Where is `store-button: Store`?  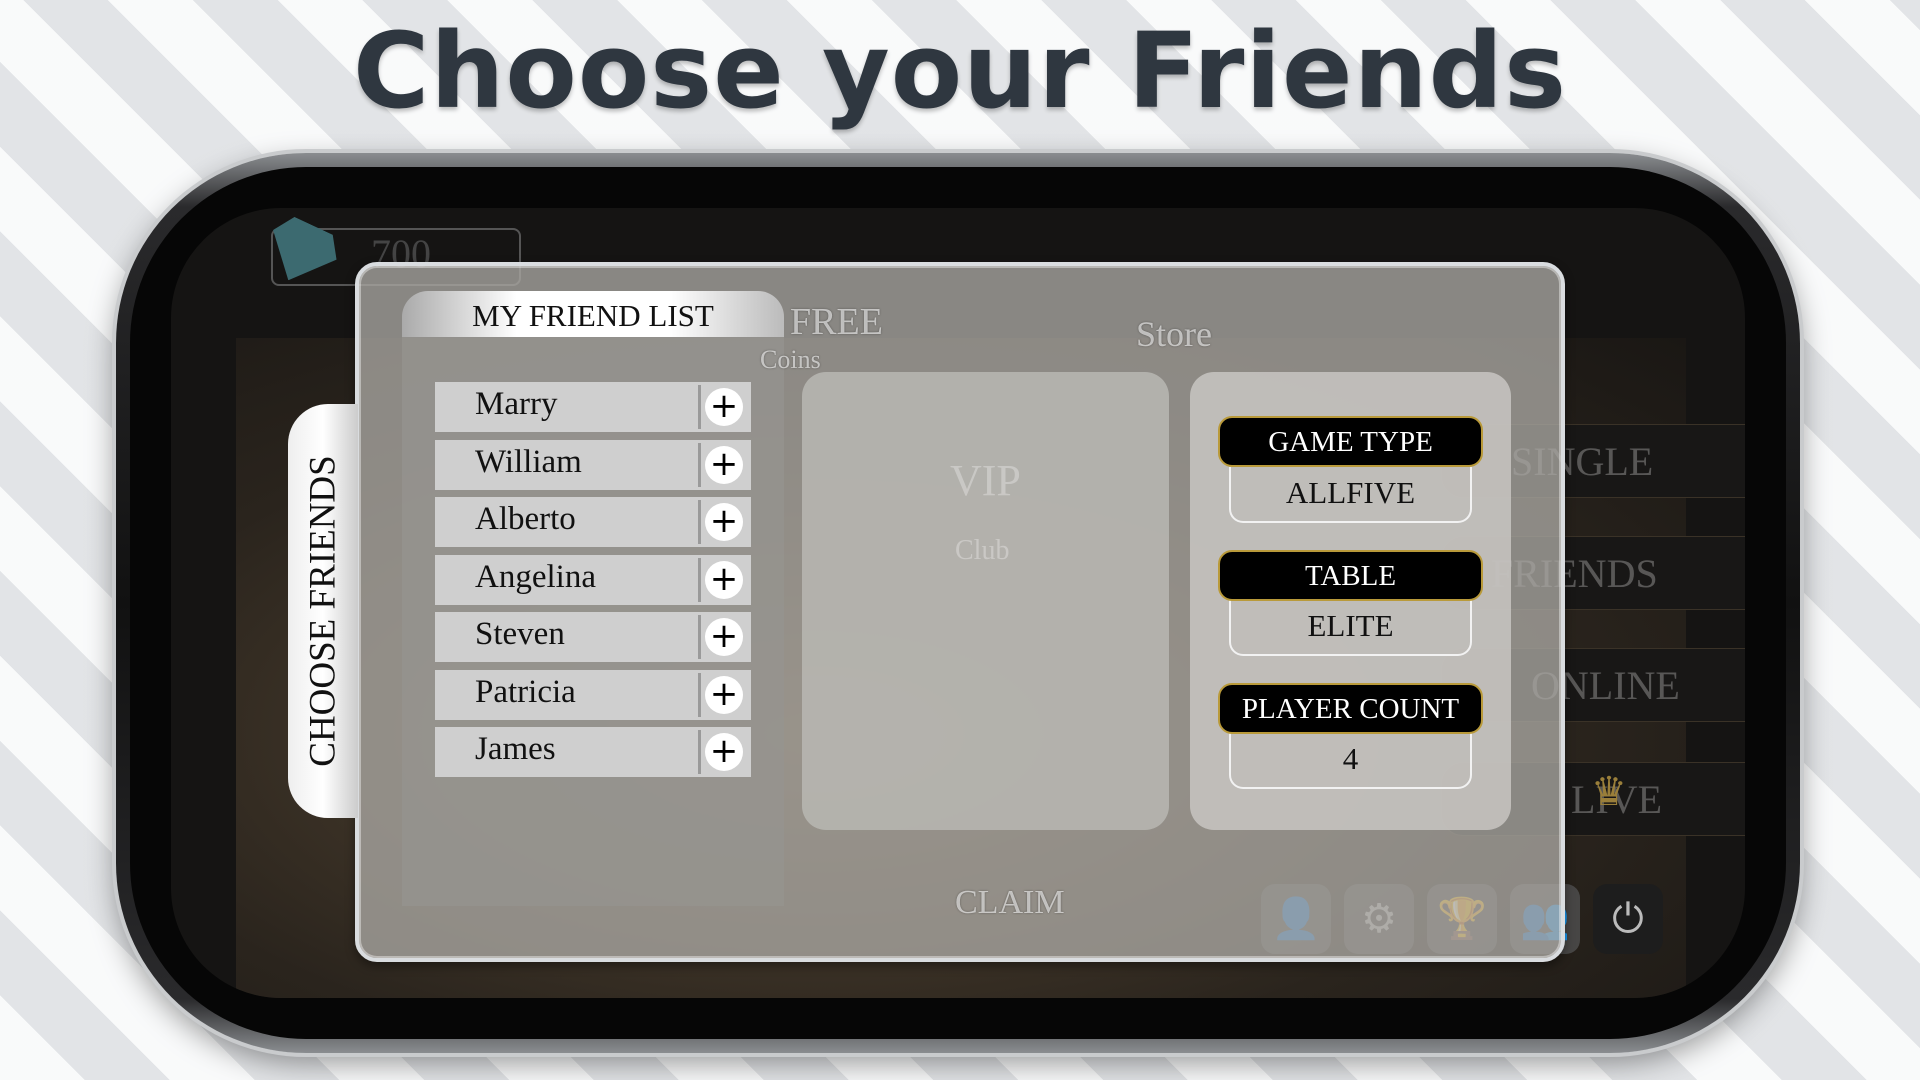
store-button: Store is located at coordinates (1174, 334).